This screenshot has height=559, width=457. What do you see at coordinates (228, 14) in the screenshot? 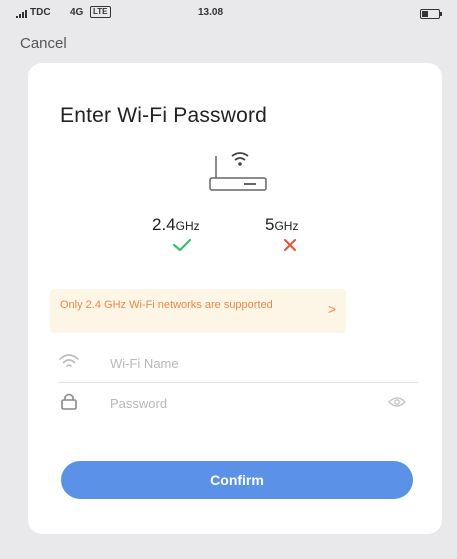
I see `status-bar: TDC 4G LTE 13.08` at bounding box center [228, 14].